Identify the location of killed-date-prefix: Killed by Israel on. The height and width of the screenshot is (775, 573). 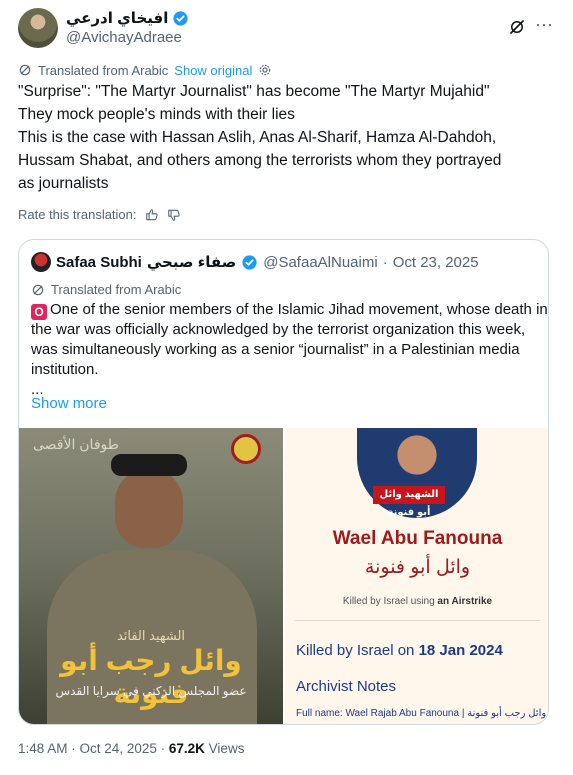
(355, 650).